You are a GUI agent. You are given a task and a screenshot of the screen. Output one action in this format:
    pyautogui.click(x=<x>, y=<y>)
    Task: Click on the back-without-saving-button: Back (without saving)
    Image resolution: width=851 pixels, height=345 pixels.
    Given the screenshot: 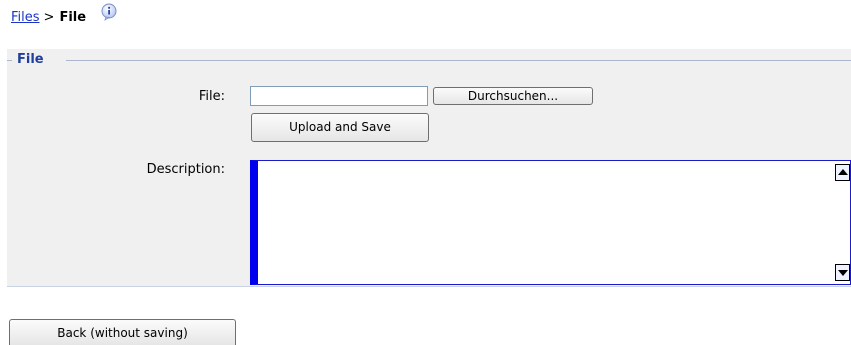 What is the action you would take?
    pyautogui.click(x=122, y=332)
    